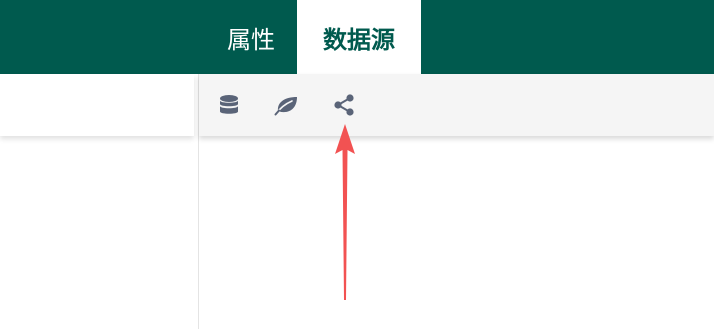  I want to click on tab-datasource: 数据源, so click(359, 37).